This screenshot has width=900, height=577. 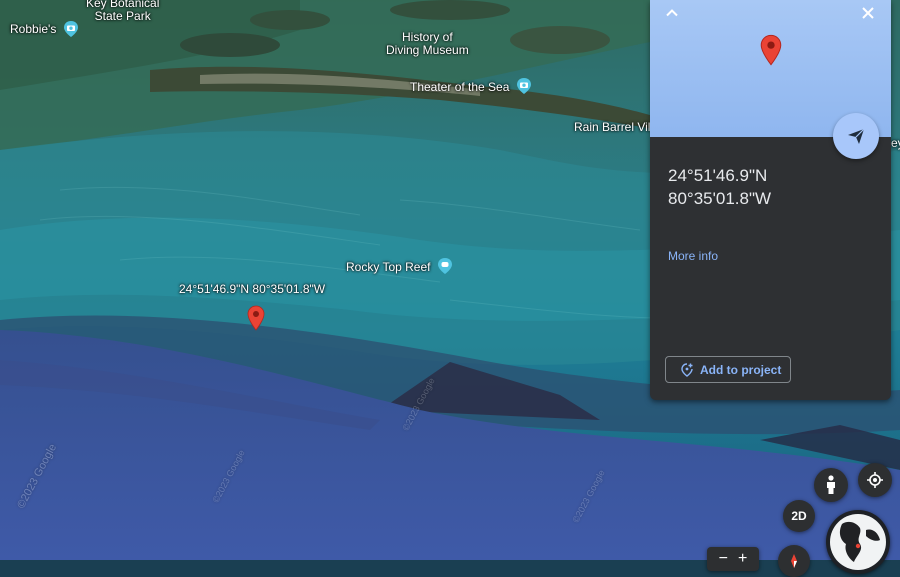 I want to click on label-rain-barrel-village: Rain Barrel Vil, so click(x=612, y=127).